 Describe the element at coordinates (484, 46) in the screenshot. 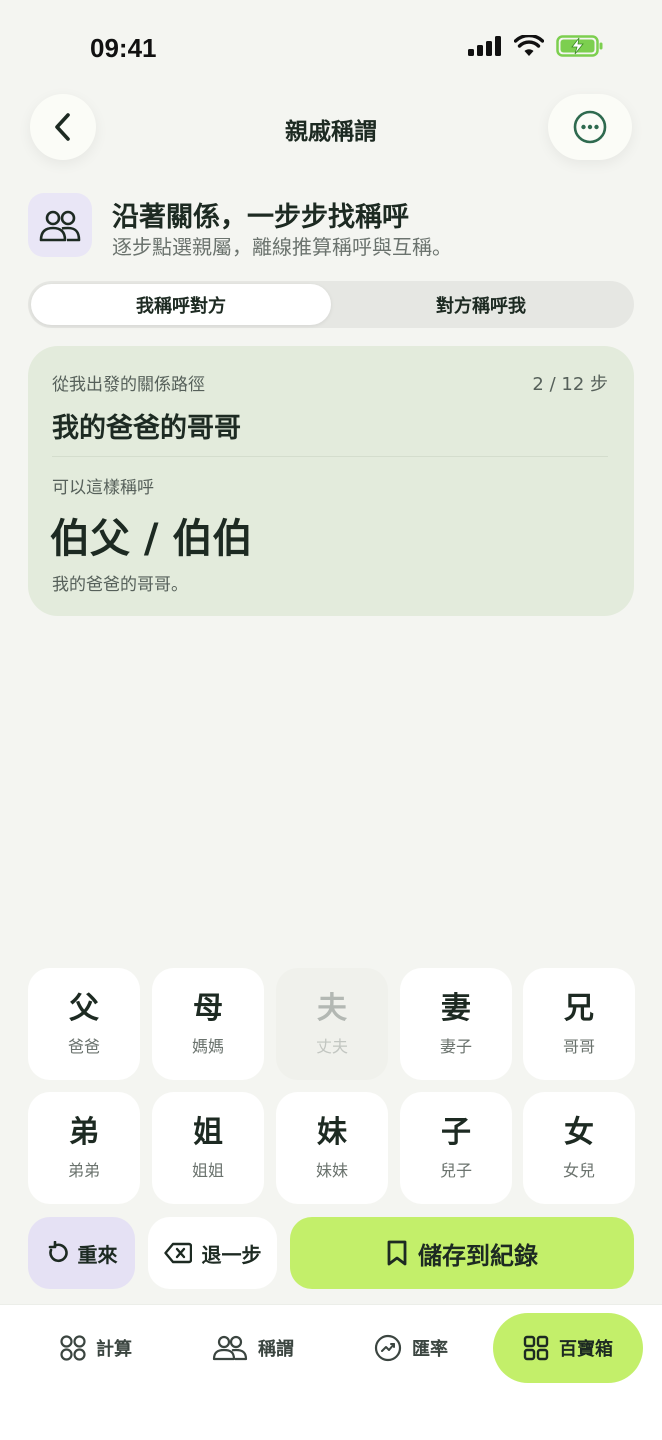

I see `signal-icon` at that location.